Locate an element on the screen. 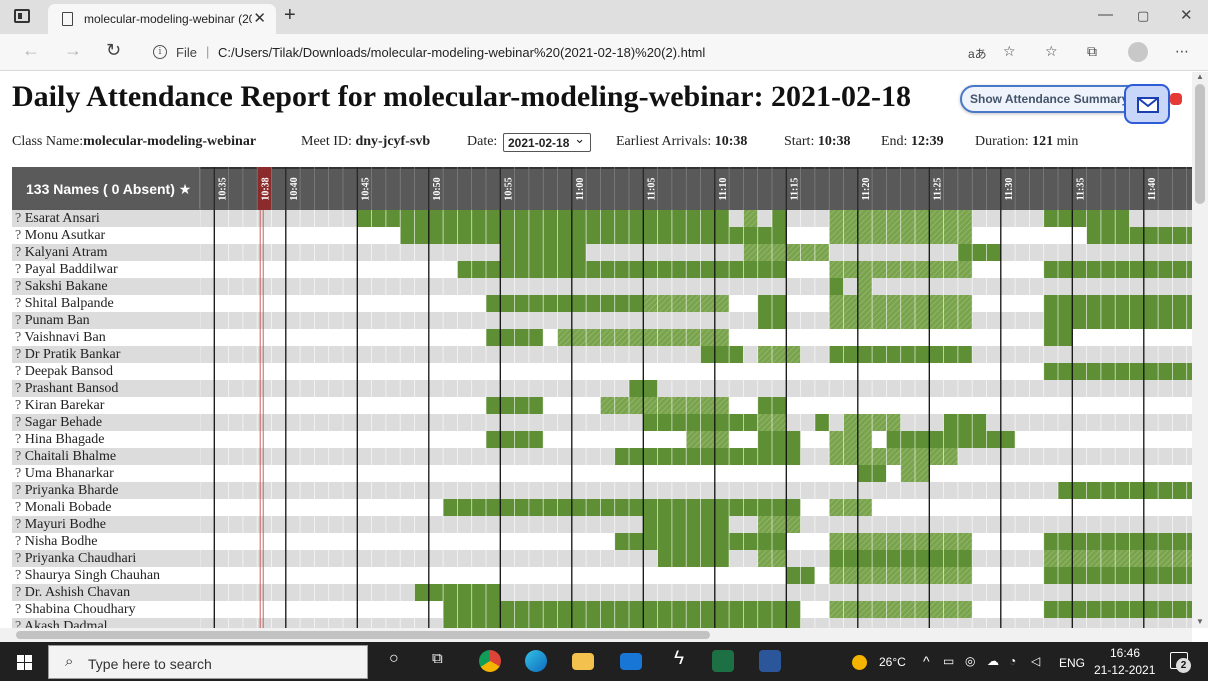 This screenshot has height=681, width=1208. student-name-row: ? Kiran Barekar is located at coordinates (106, 405).